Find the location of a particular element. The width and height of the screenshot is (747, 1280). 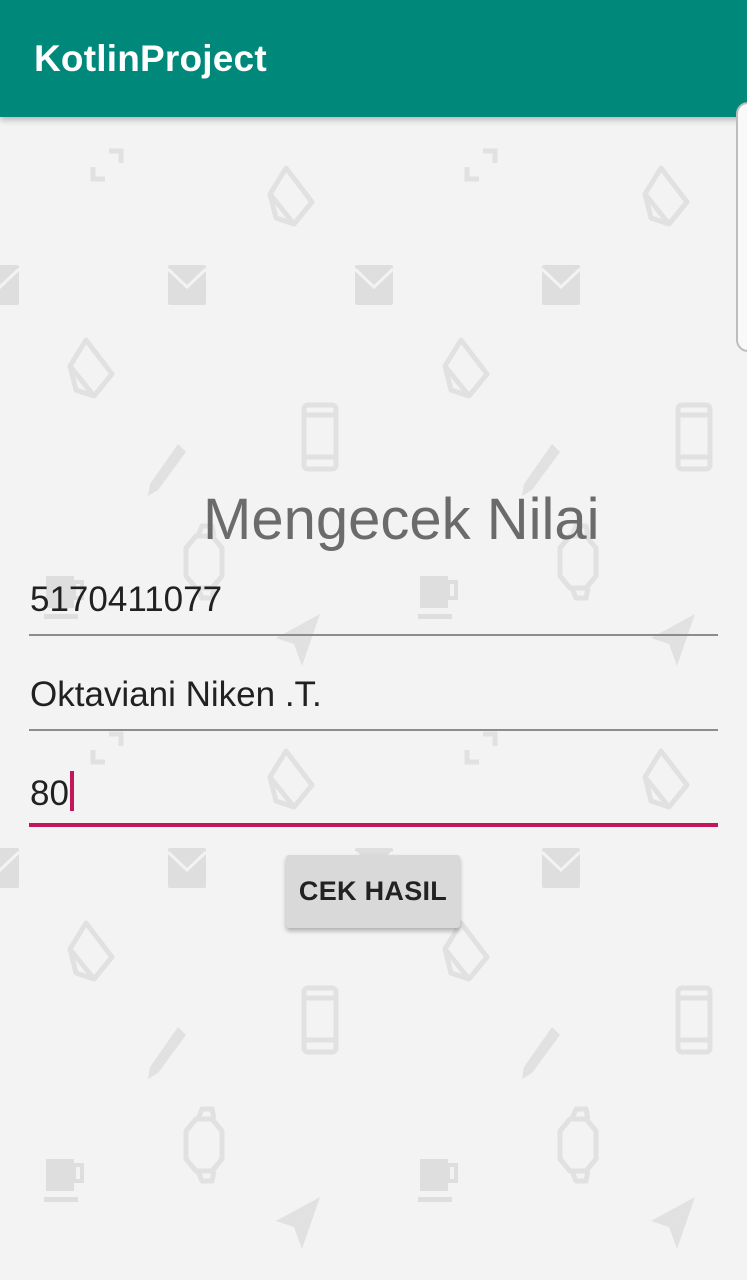

name-field: Oktaviani Niken .T. is located at coordinates (373, 701).